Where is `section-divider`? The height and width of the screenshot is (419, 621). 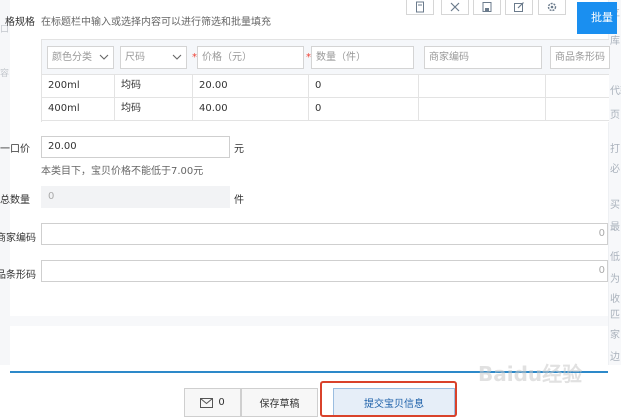
section-divider is located at coordinates (309, 321).